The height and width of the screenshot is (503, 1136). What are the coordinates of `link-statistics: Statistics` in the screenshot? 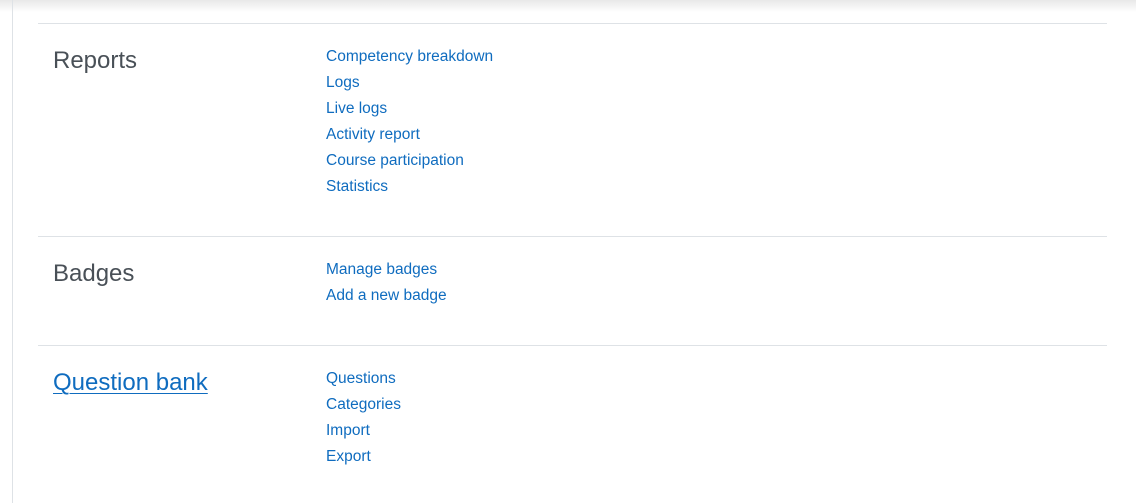 It's located at (409, 187).